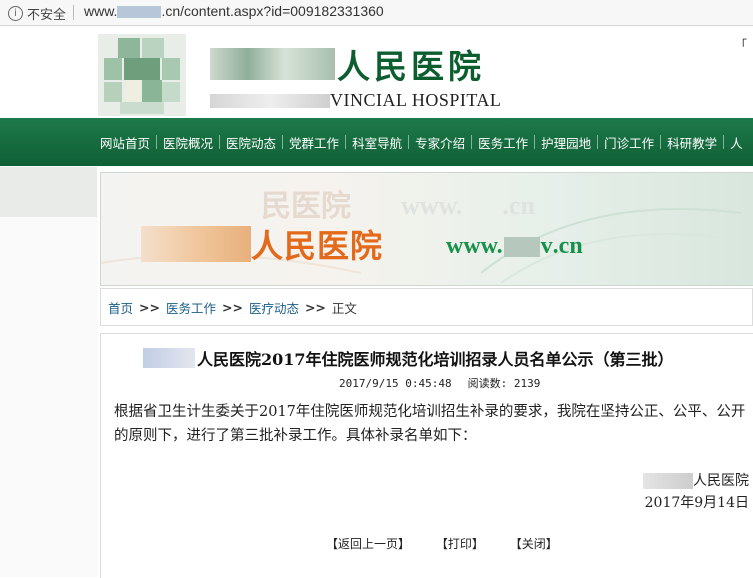 Image resolution: width=753 pixels, height=578 pixels. What do you see at coordinates (272, 64) in the screenshot?
I see `title-redacted` at bounding box center [272, 64].